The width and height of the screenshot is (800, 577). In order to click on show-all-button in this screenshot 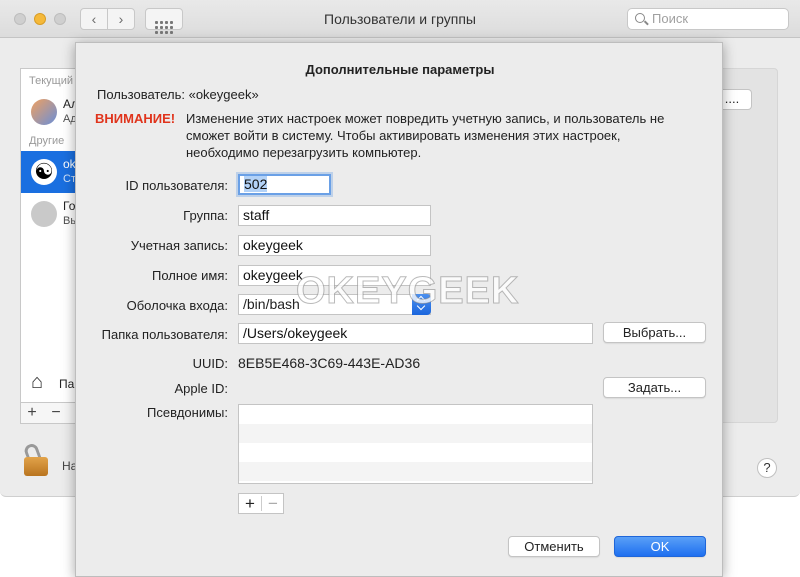, I will do `click(164, 21)`.